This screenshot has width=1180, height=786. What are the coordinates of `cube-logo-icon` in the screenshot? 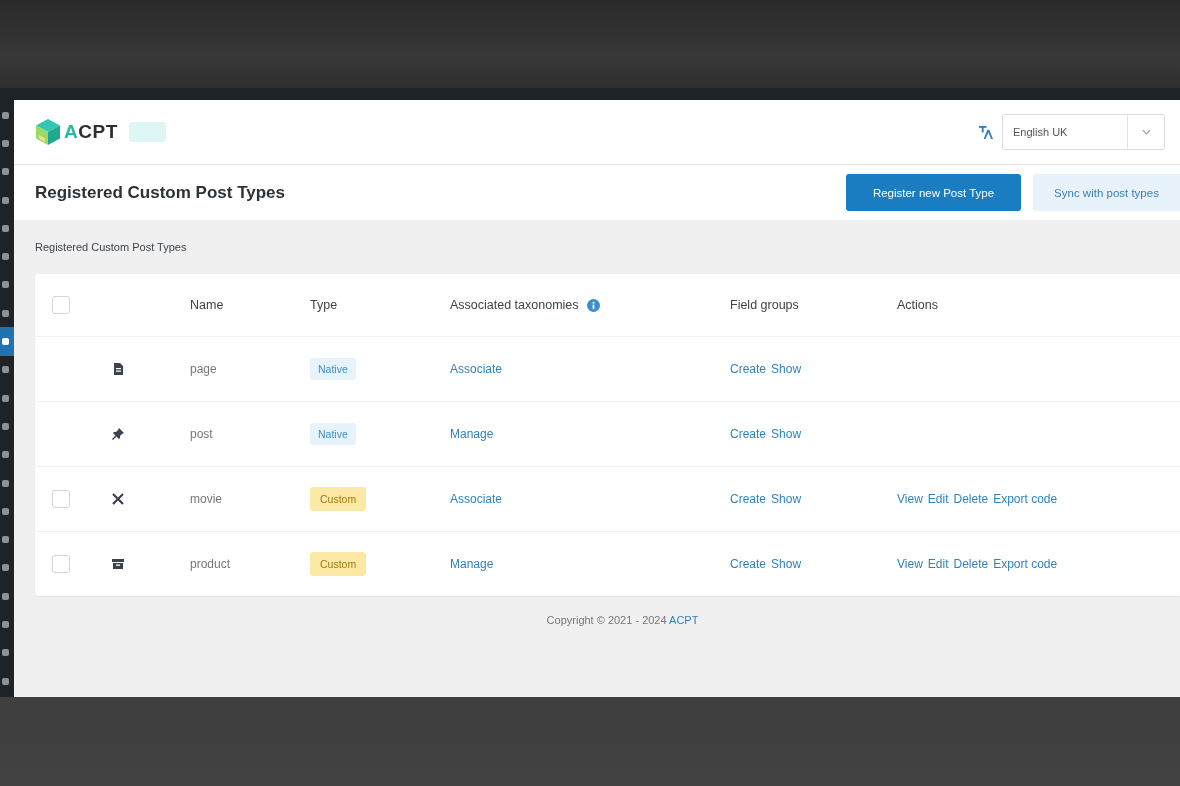 It's located at (48, 132).